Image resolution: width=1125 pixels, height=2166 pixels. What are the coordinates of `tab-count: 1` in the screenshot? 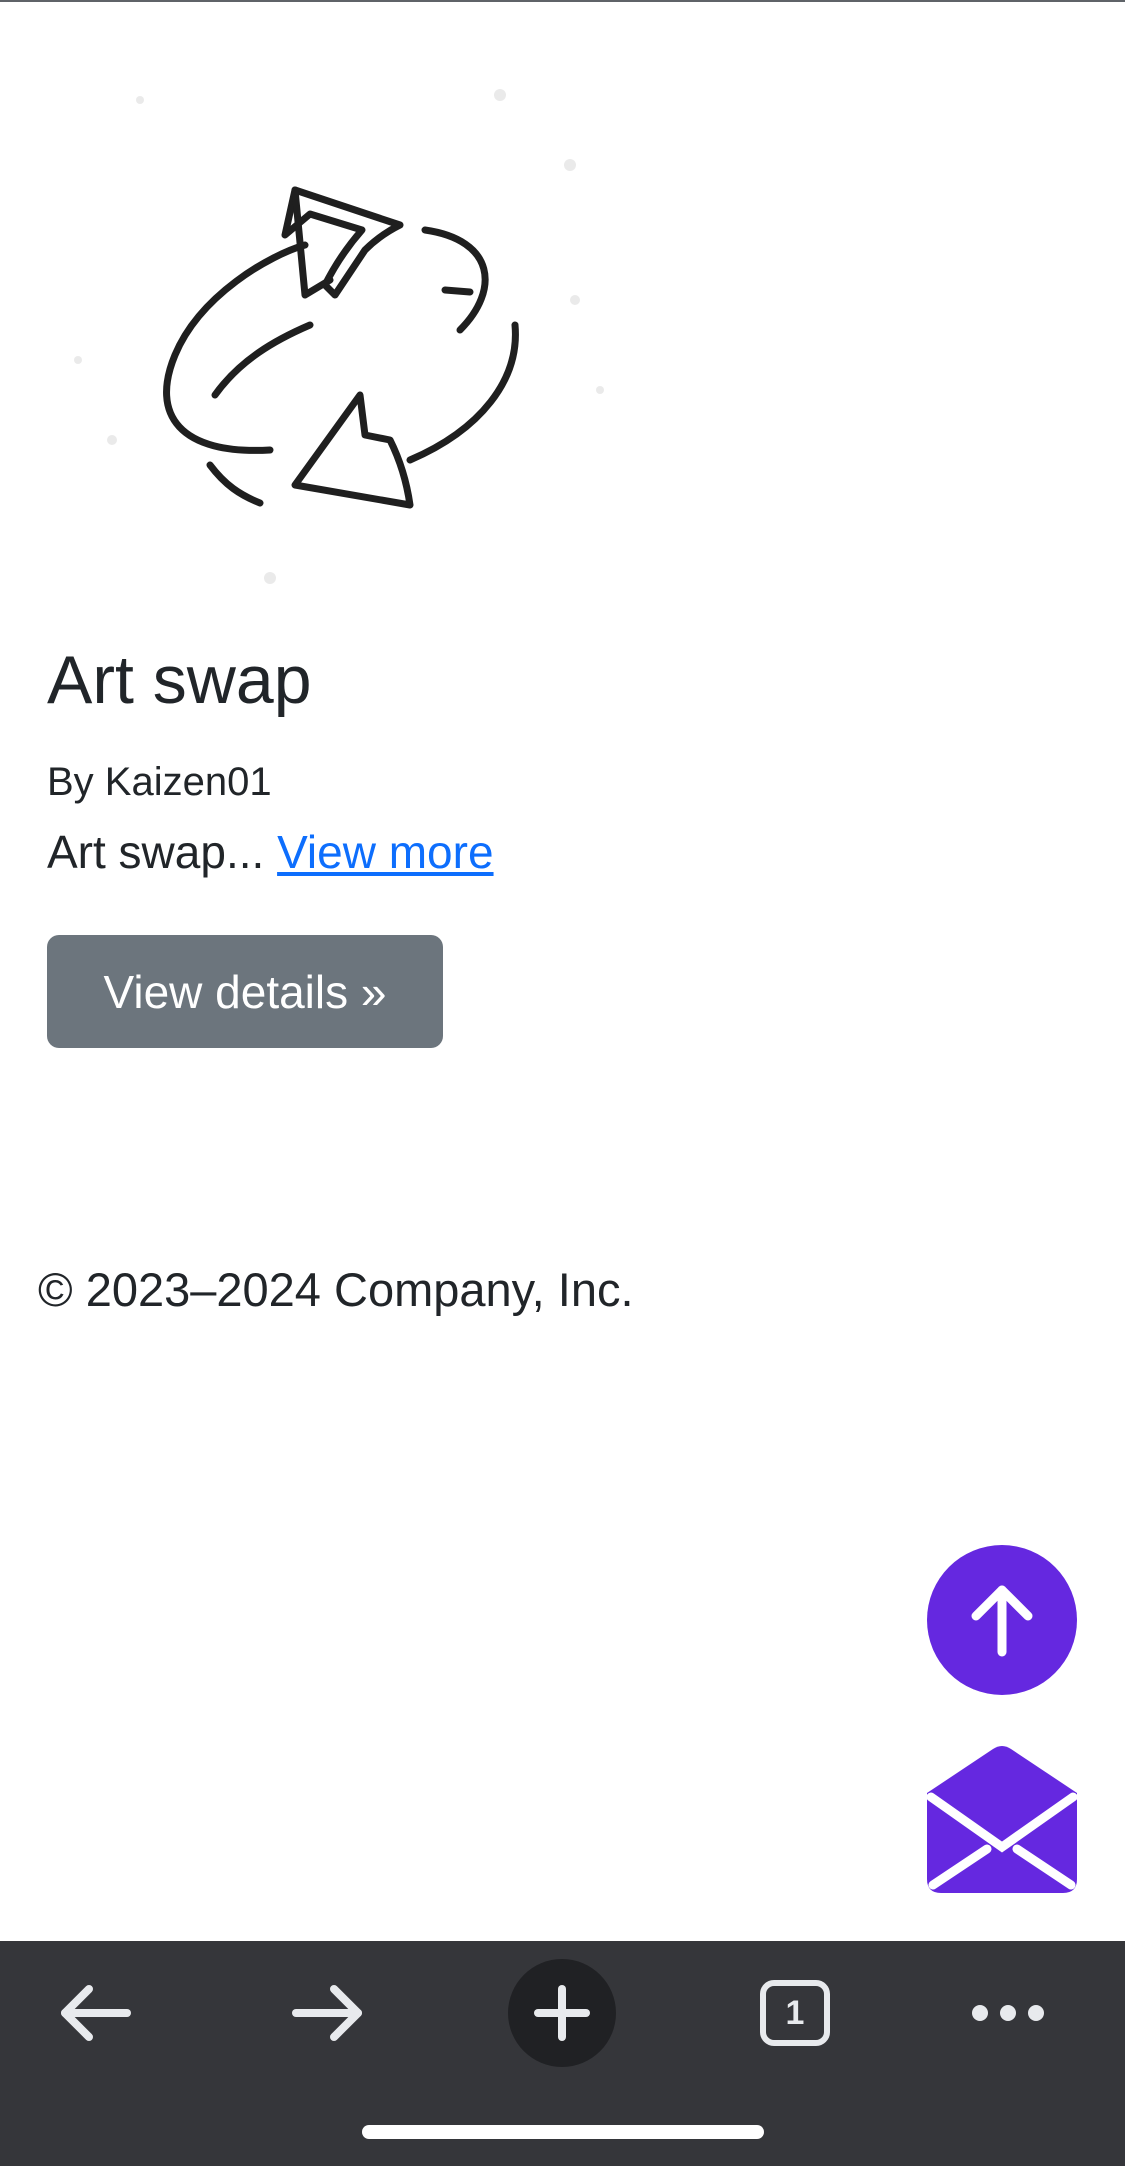 It's located at (795, 2013).